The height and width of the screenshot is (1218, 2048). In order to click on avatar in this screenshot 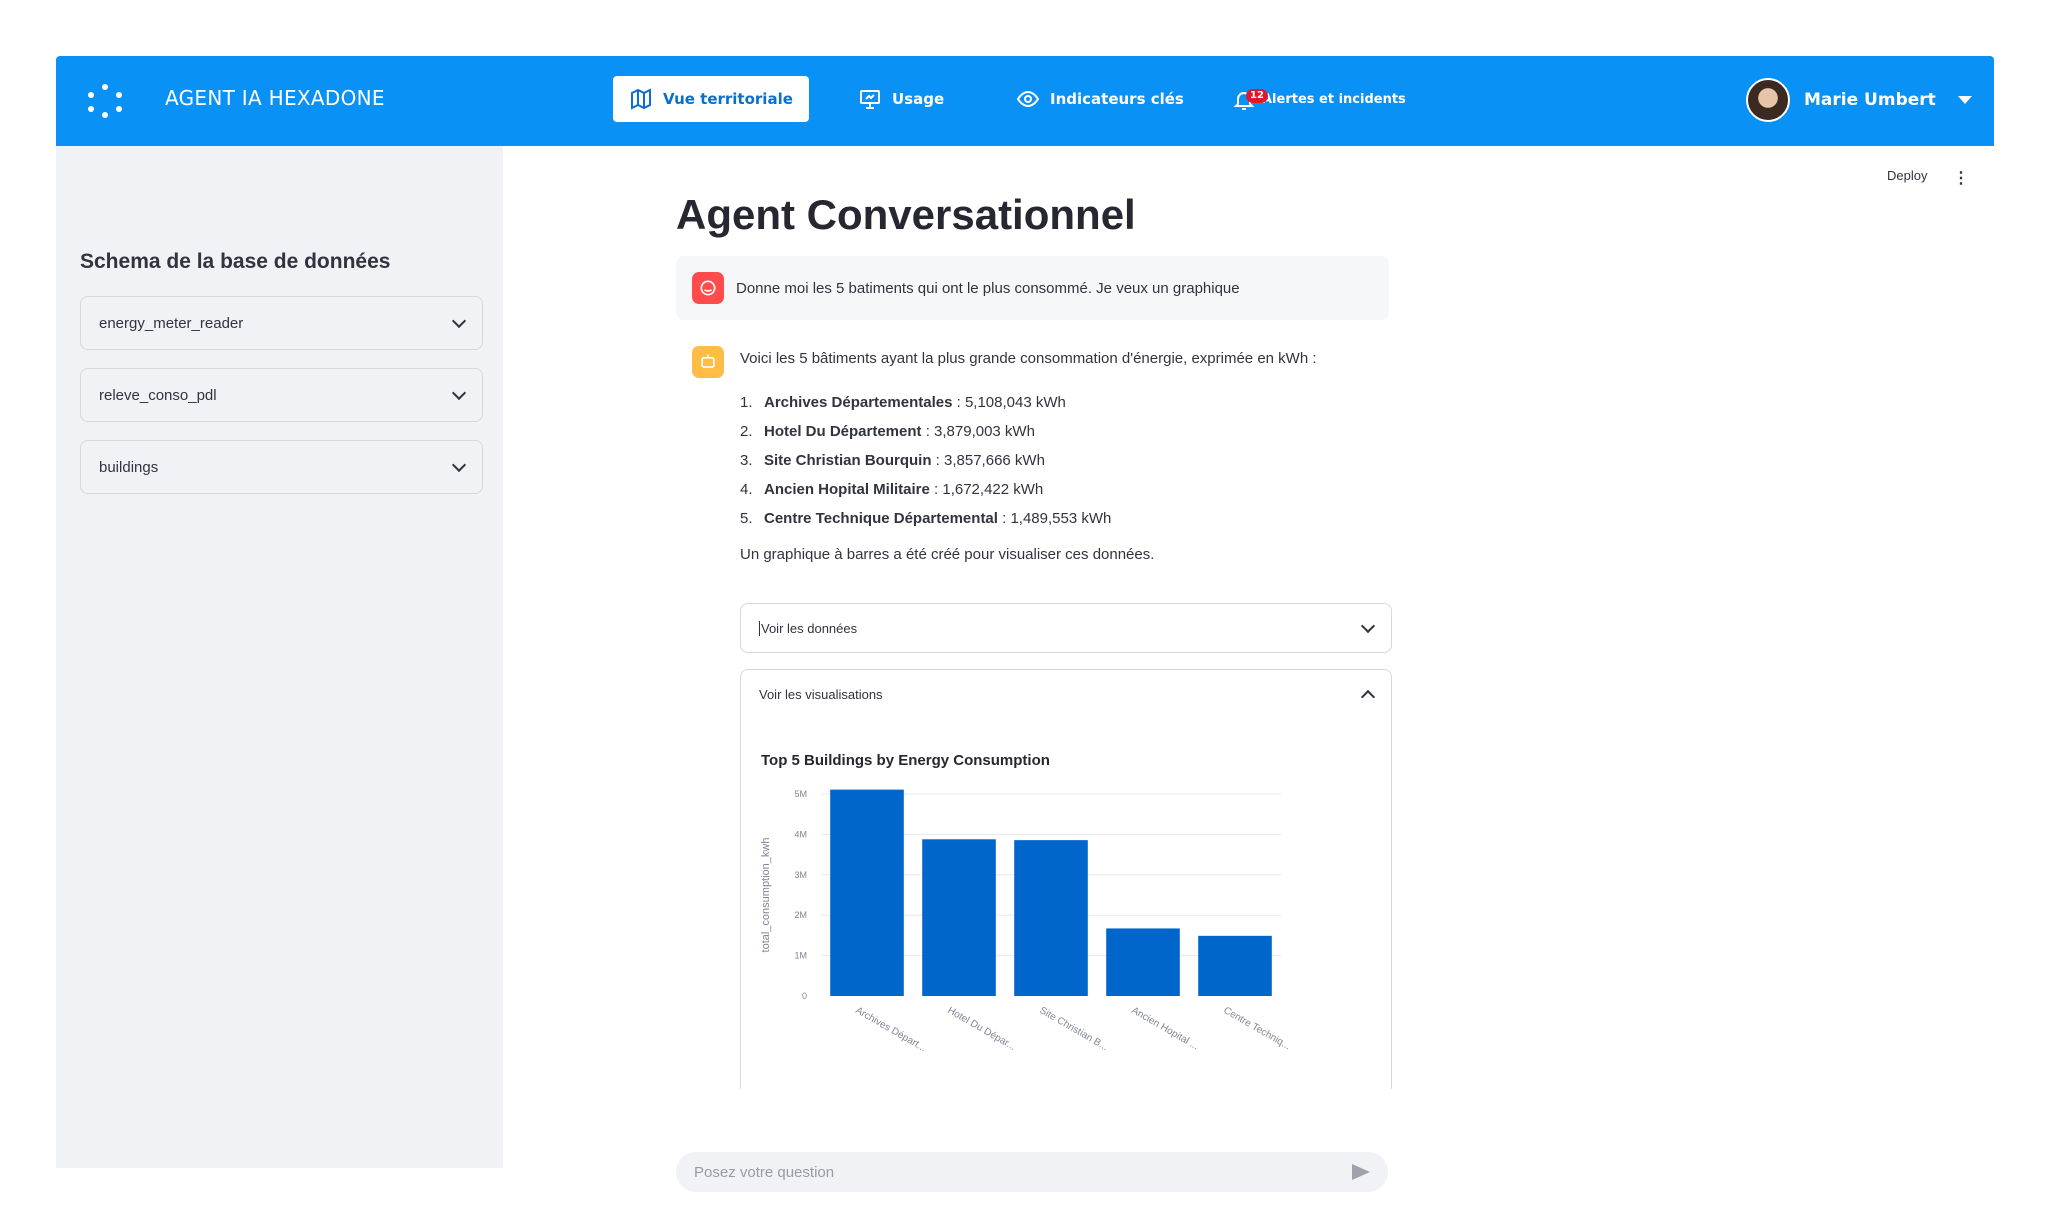, I will do `click(1768, 100)`.